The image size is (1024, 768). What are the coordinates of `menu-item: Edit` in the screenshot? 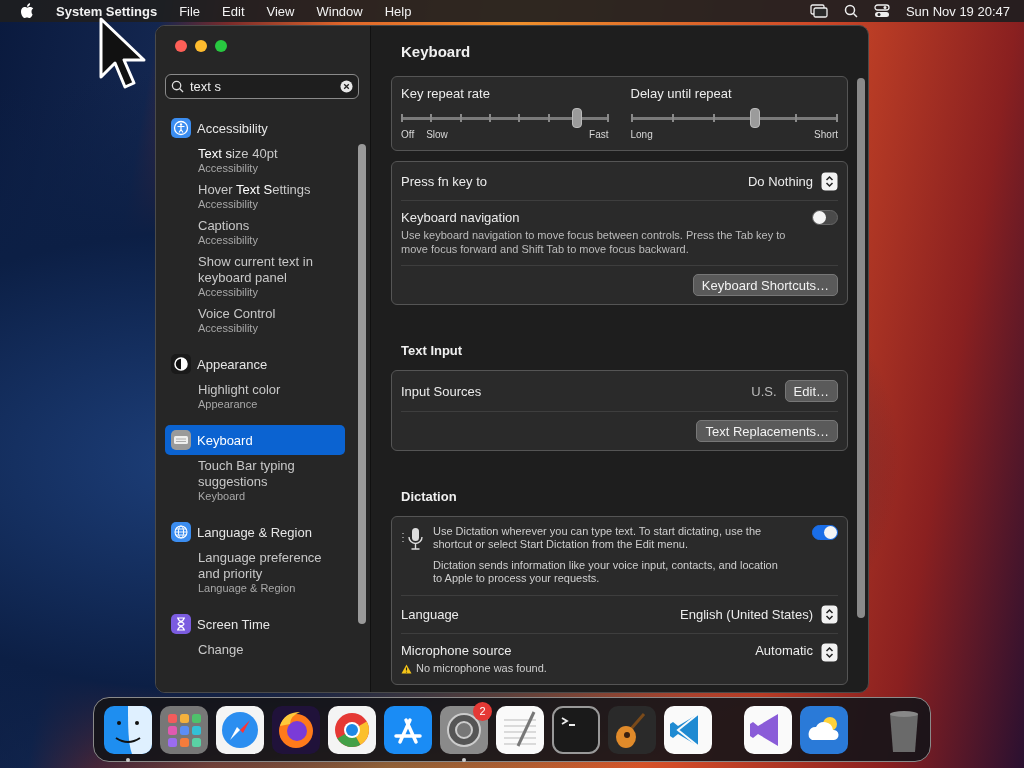 It's located at (233, 11).